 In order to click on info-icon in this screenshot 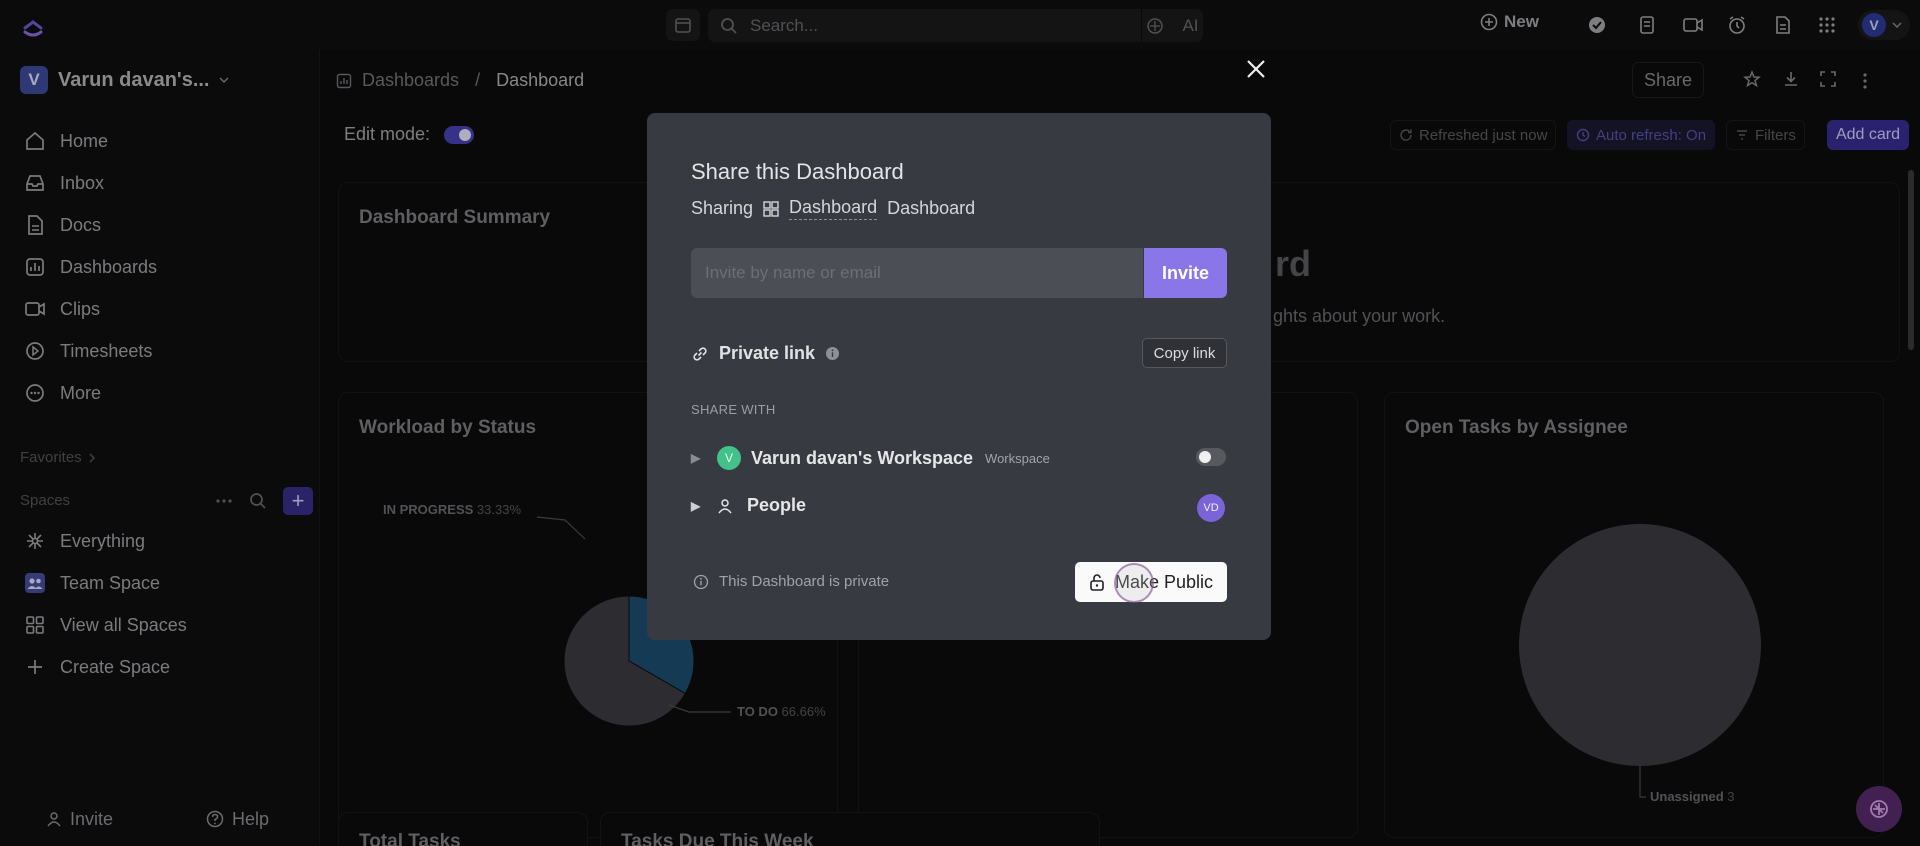, I will do `click(832, 353)`.